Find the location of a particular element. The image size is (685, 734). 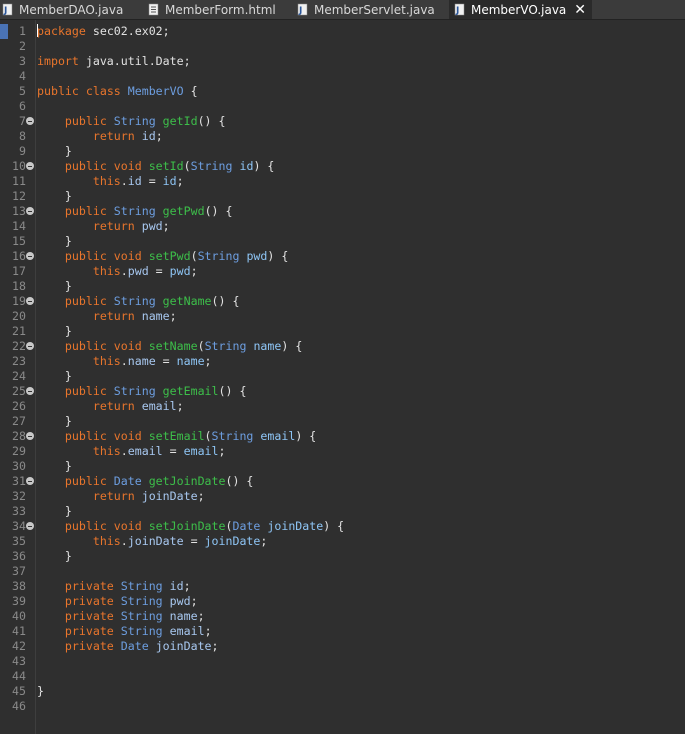

code-text: return name; is located at coordinates (107, 316).